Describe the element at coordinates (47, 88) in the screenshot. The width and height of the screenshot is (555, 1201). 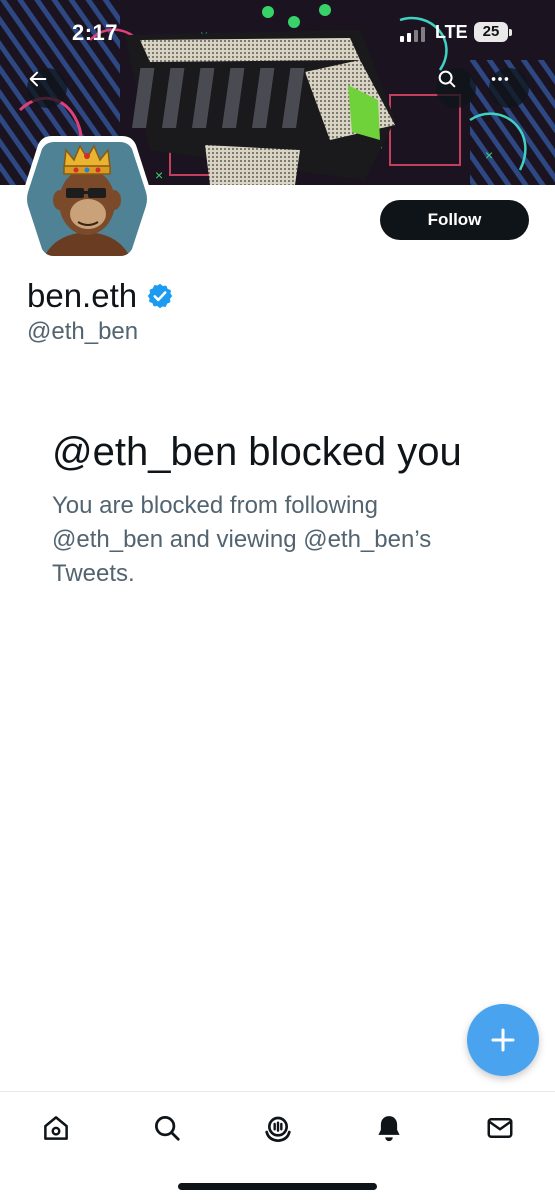
I see `back-button` at that location.